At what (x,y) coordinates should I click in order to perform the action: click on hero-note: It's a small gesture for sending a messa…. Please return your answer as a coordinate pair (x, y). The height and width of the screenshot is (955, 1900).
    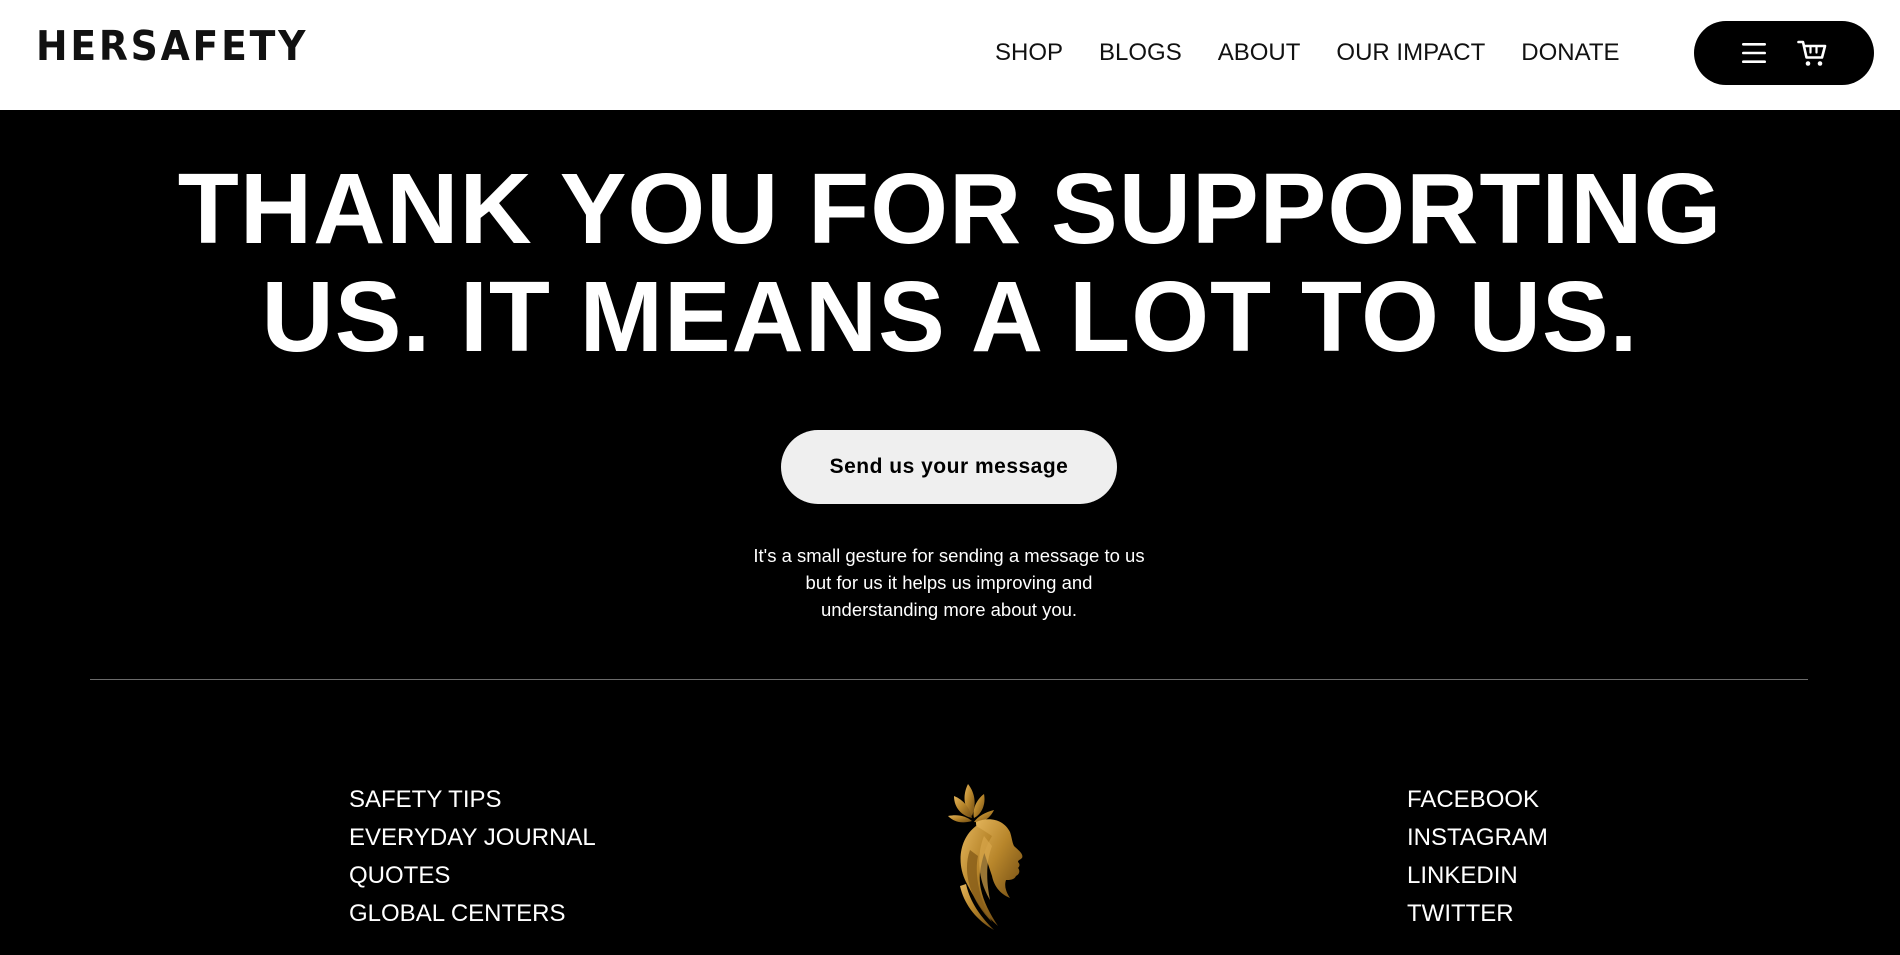
    Looking at the image, I should click on (949, 582).